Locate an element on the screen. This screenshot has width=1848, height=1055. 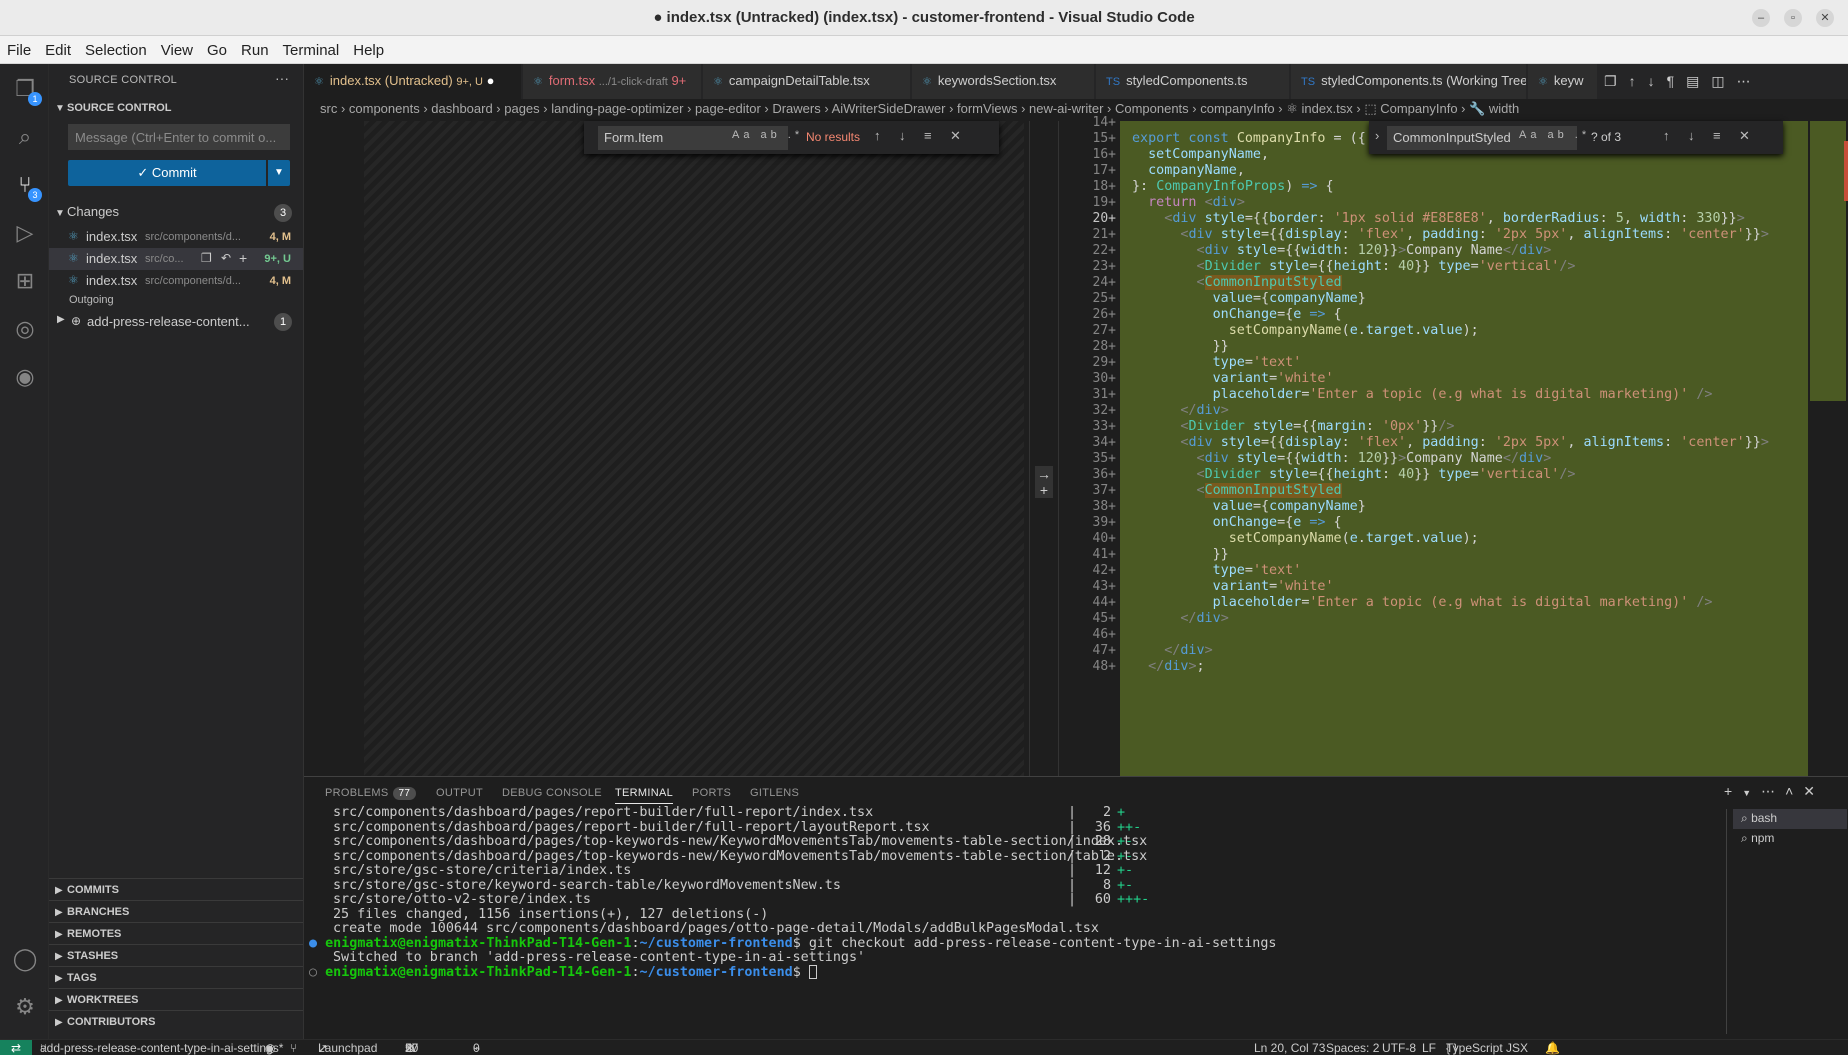
panel-actions: +▼⋯˄✕ is located at coordinates (1774, 791).